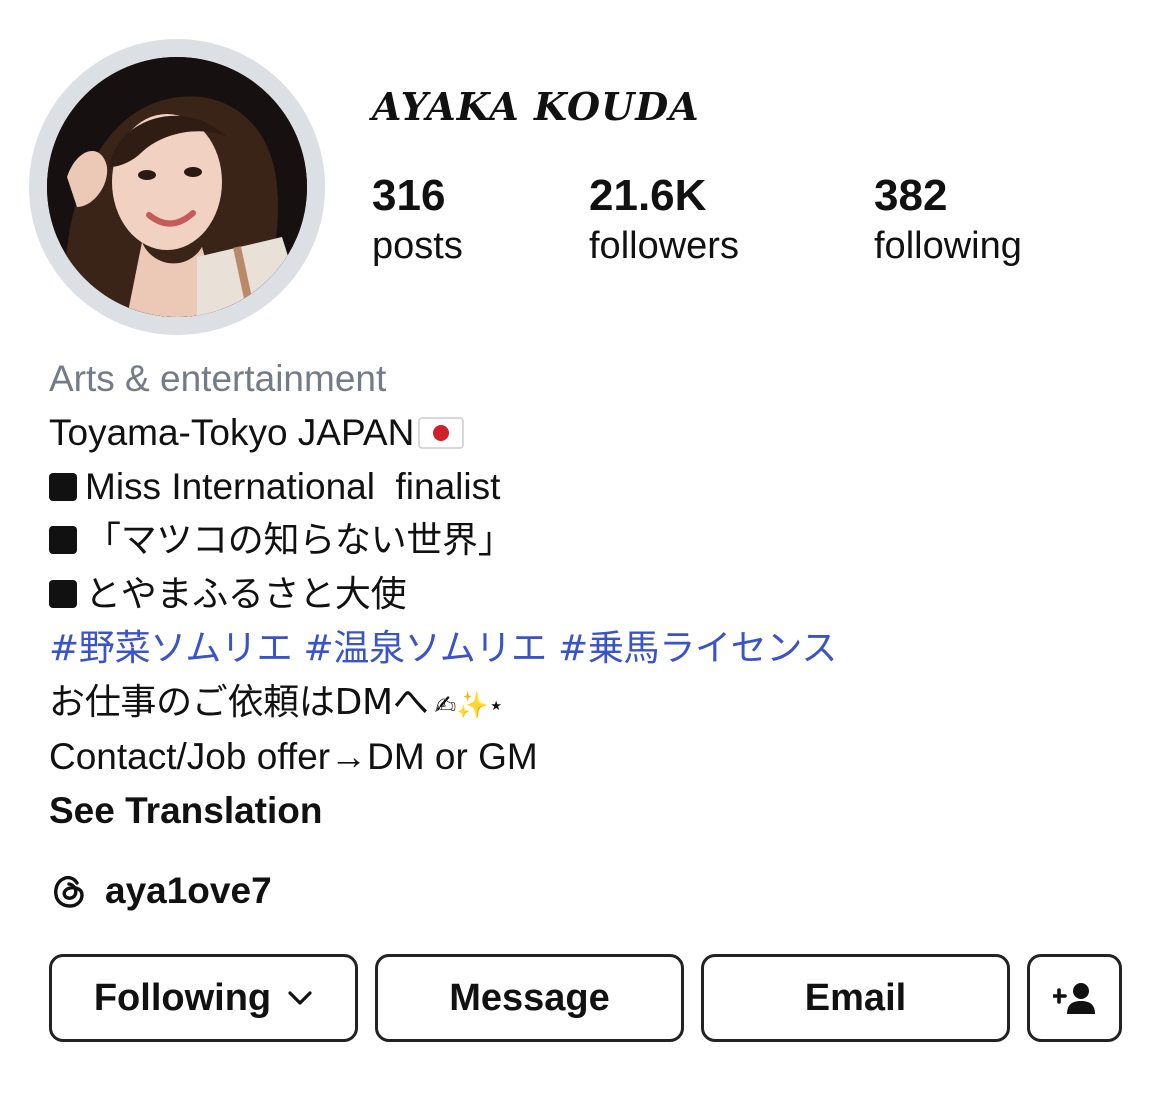  Describe the element at coordinates (293, 756) in the screenshot. I see `bio-contact: Contact/Job offer→DM or GM` at that location.